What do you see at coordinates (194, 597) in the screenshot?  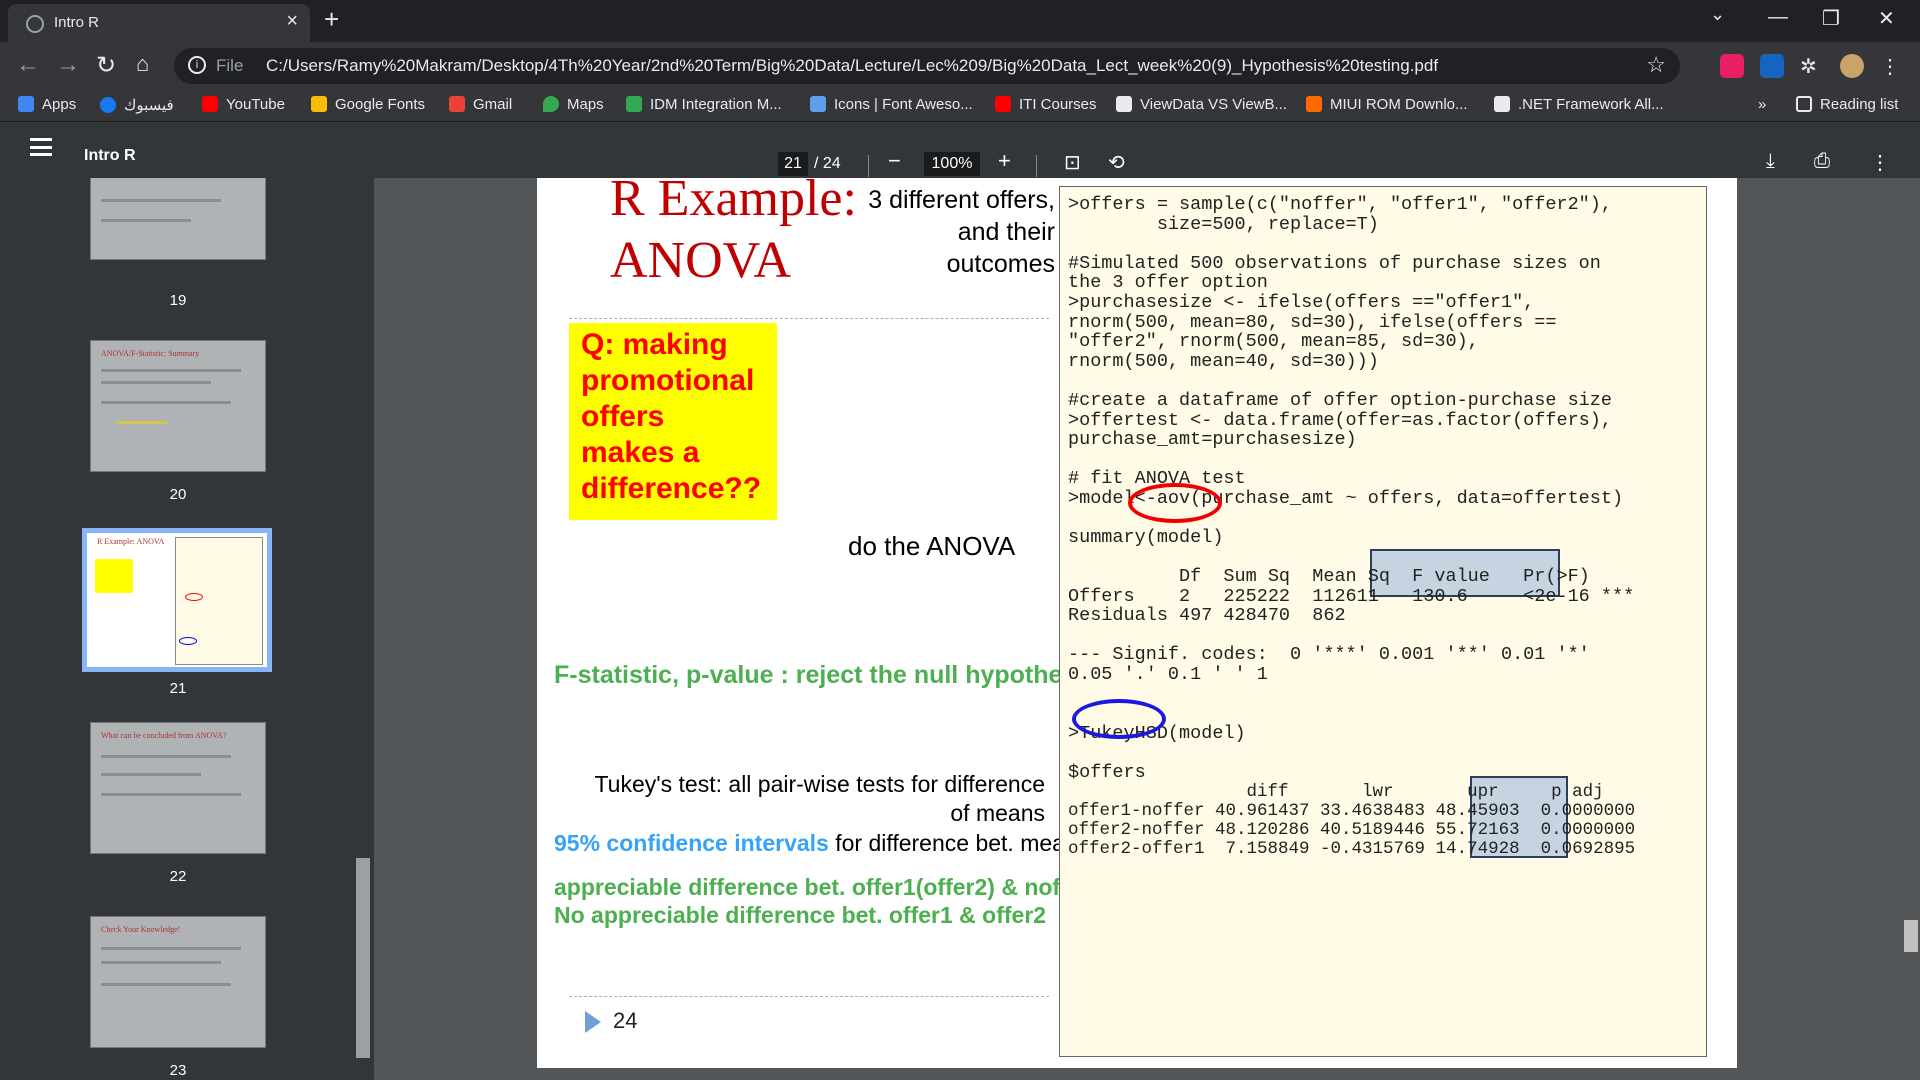 I see `thumbnail-red-oval` at bounding box center [194, 597].